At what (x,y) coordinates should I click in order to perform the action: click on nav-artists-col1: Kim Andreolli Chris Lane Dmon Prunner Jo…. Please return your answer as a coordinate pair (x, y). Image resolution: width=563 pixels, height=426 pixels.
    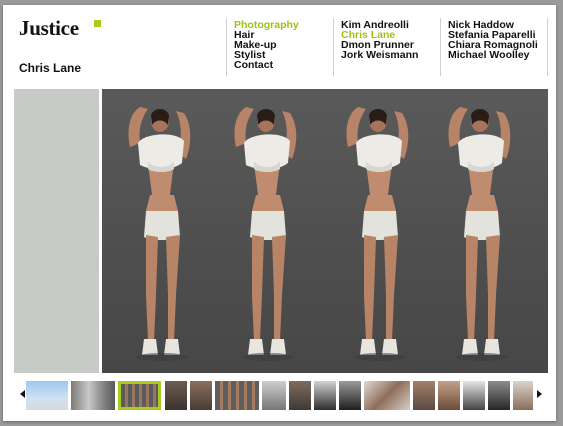
    Looking at the image, I should click on (379, 40).